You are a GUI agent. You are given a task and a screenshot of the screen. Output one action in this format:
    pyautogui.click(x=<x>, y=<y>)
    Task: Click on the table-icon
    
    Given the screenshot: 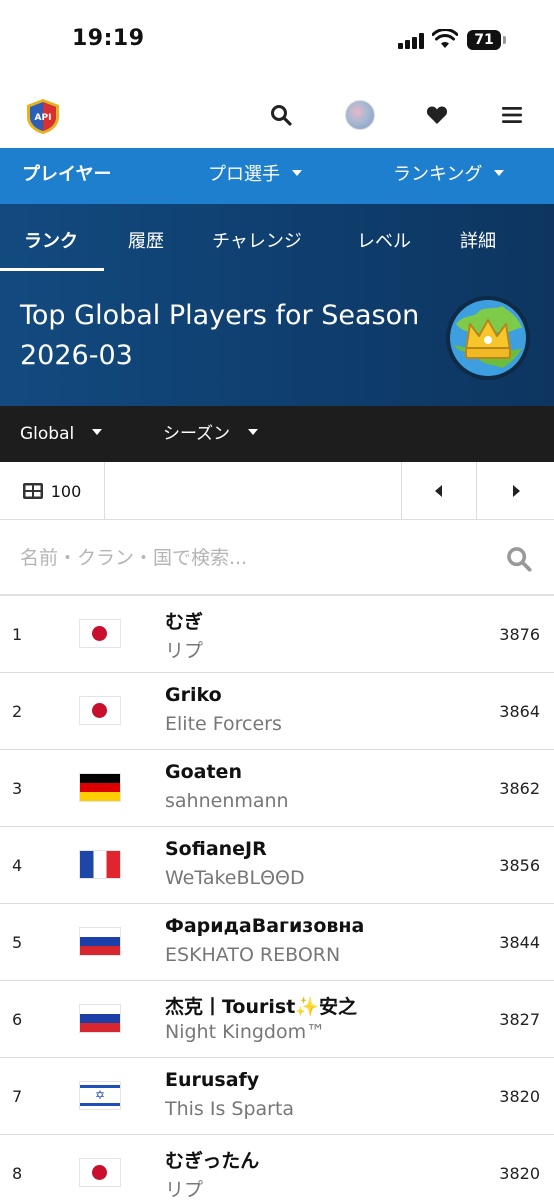 What is the action you would take?
    pyautogui.click(x=32, y=491)
    